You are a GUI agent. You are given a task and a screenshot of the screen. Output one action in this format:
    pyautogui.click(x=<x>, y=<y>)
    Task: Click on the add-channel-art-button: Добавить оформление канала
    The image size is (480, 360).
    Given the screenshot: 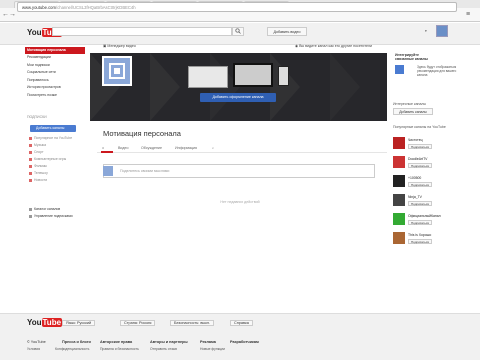 What is the action you would take?
    pyautogui.click(x=238, y=97)
    